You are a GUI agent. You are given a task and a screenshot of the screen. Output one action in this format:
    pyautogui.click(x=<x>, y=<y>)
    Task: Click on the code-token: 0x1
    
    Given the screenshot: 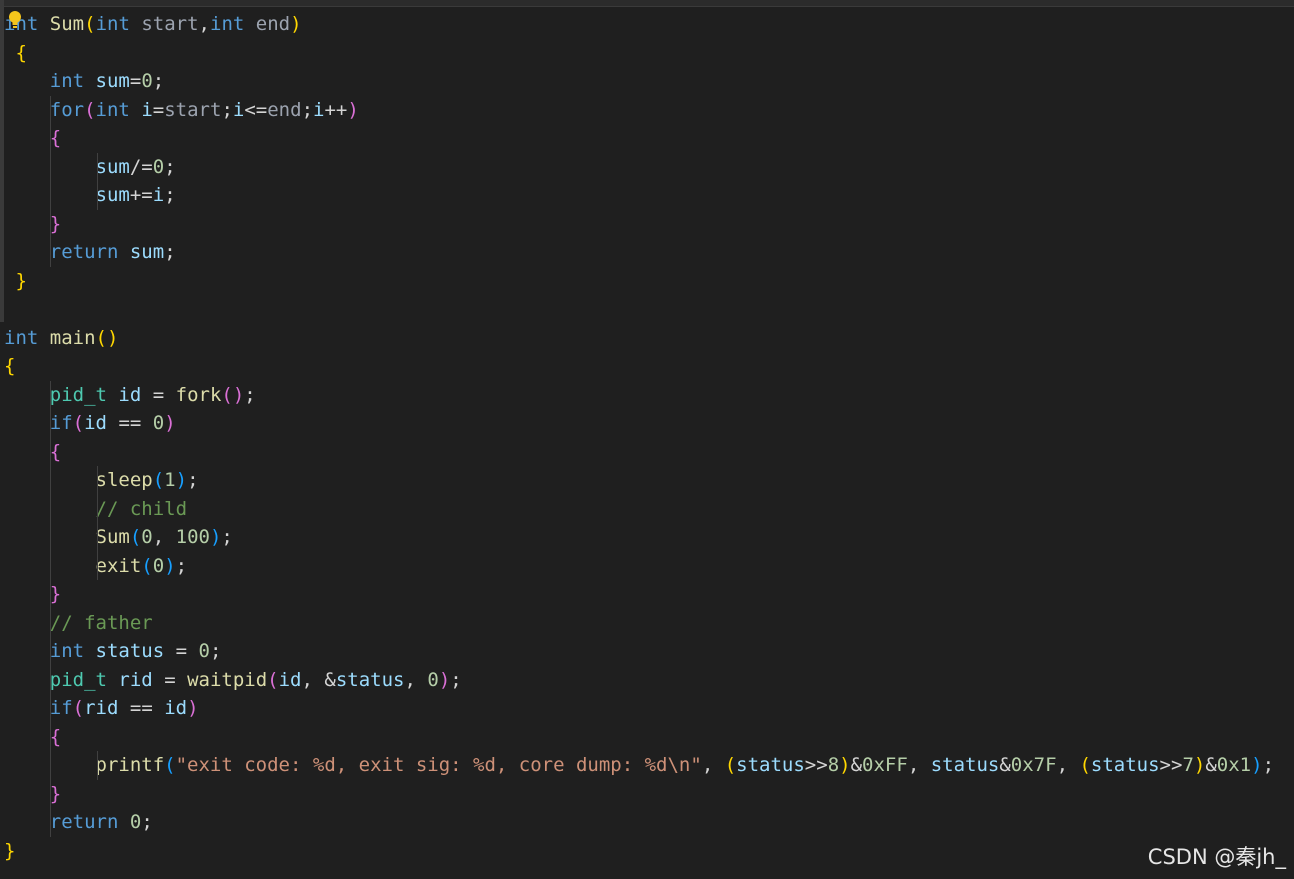 What is the action you would take?
    pyautogui.click(x=1234, y=765)
    